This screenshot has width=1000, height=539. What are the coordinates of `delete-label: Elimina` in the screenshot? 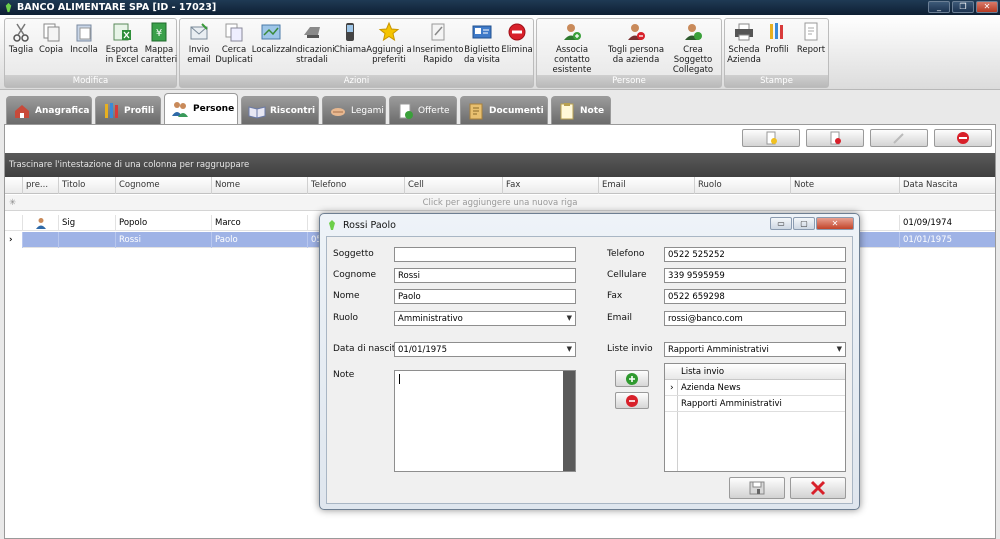 It's located at (517, 50).